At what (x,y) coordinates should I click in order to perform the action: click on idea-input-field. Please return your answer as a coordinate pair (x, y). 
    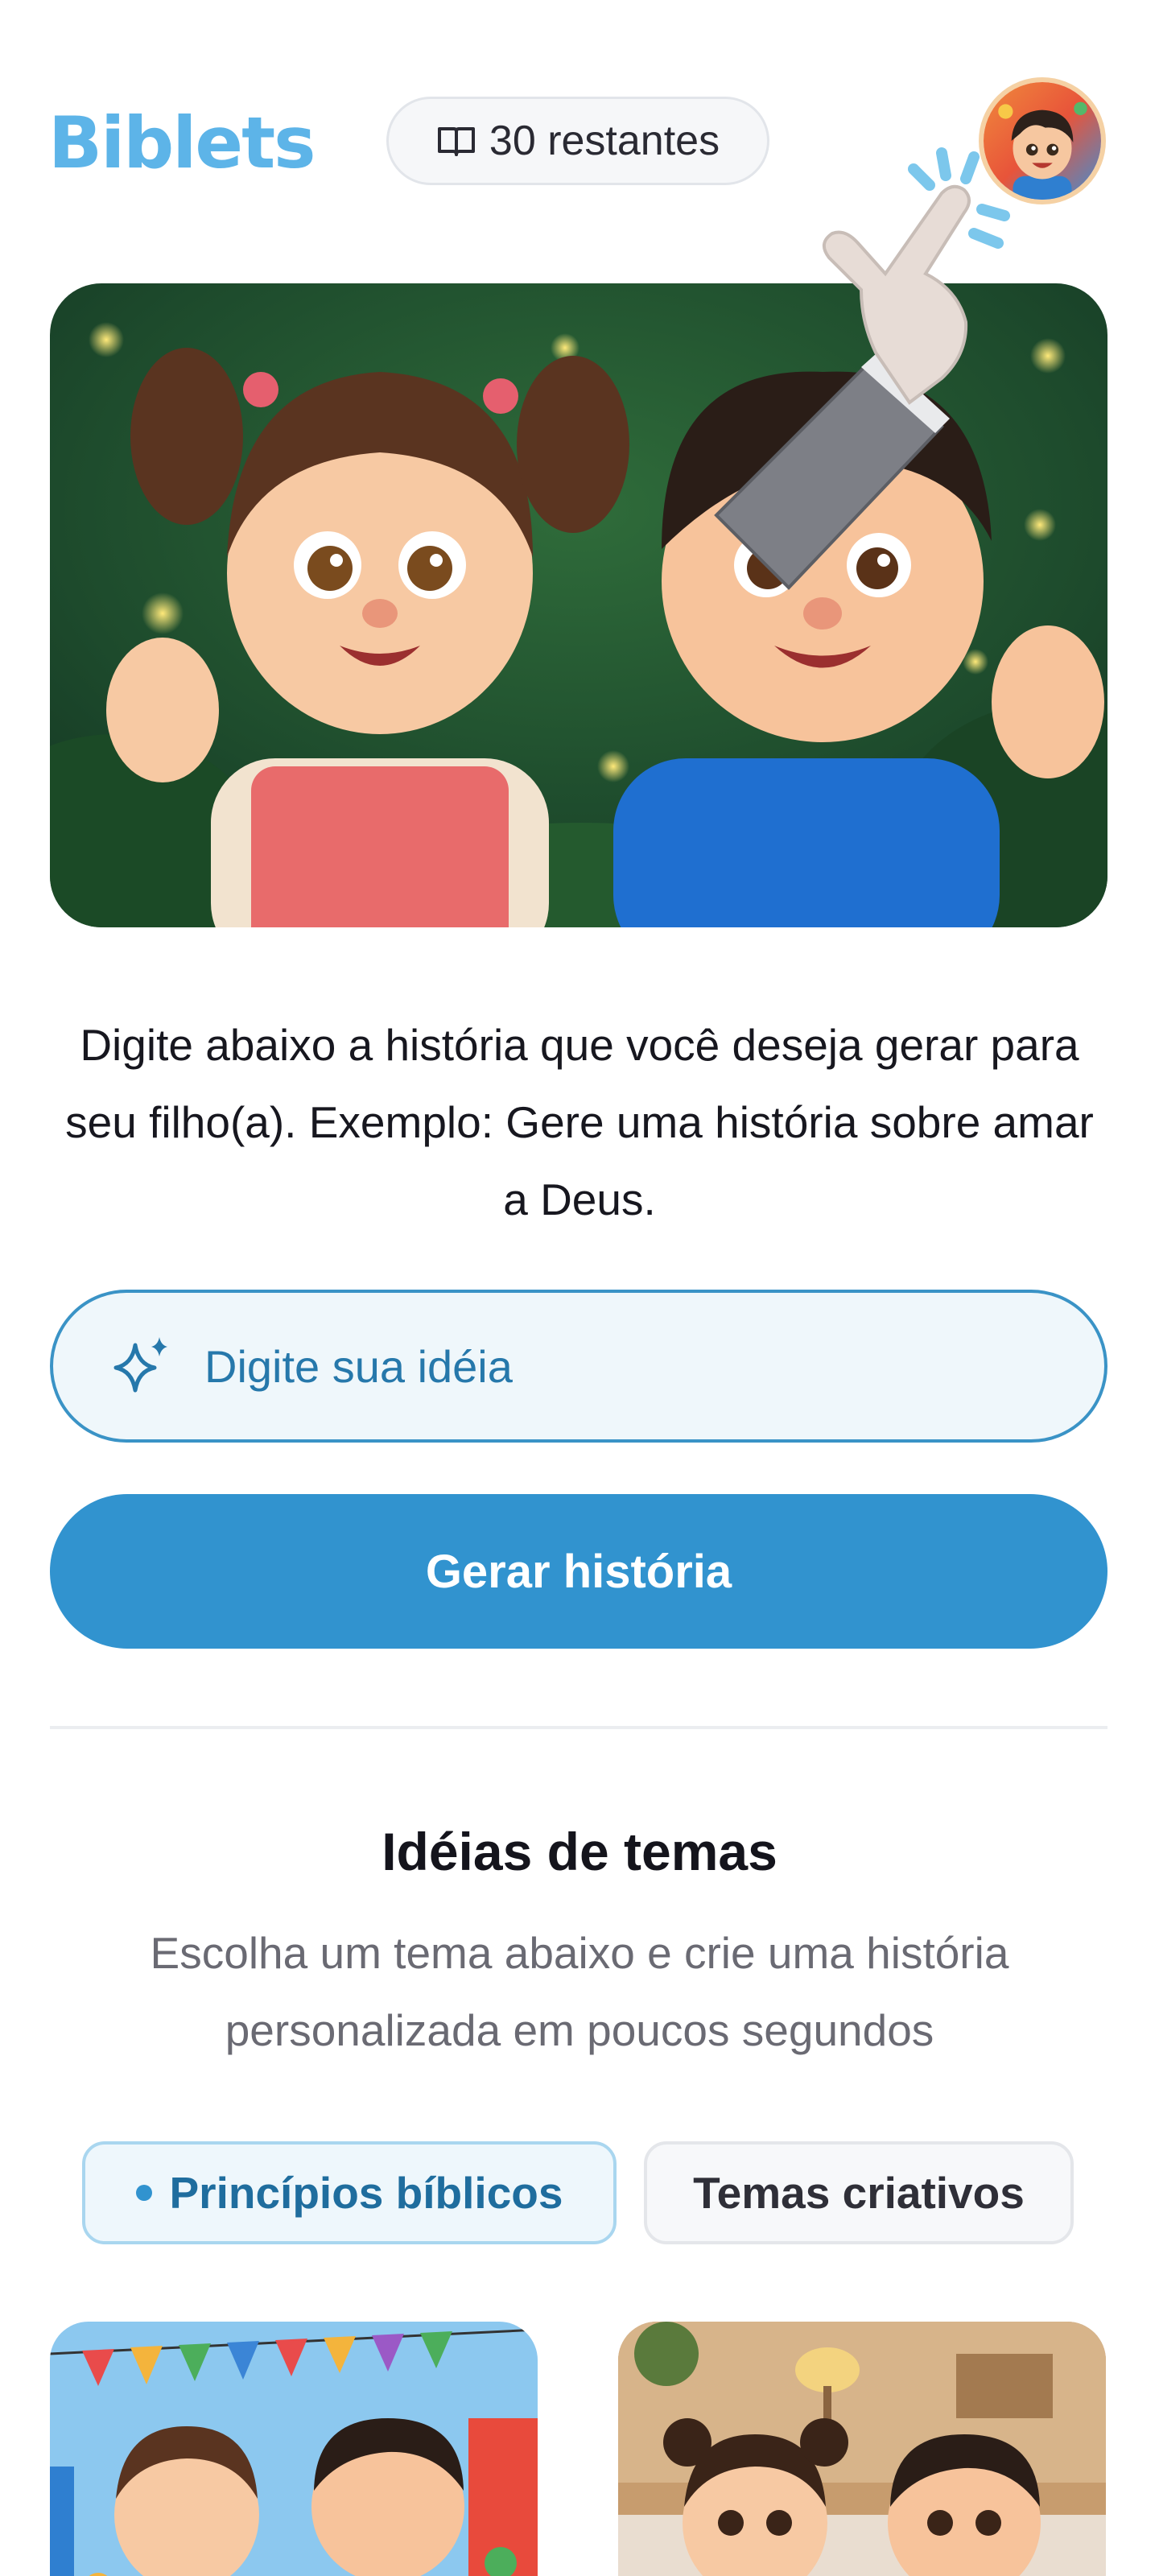
    Looking at the image, I should click on (578, 1366).